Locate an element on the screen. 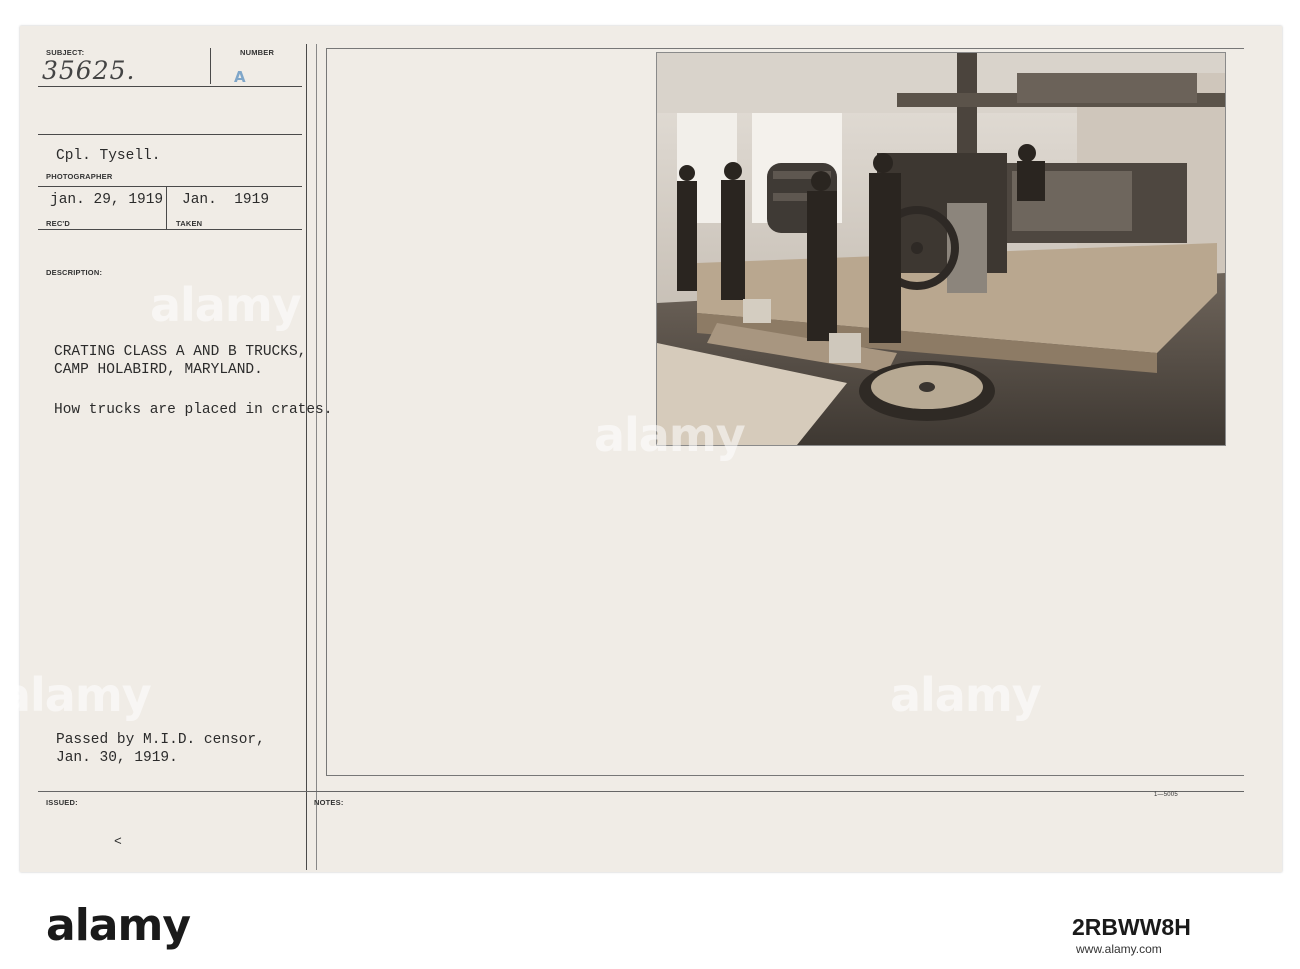 The image size is (1300, 969). issued-label: ISSUED: is located at coordinates (62, 802).